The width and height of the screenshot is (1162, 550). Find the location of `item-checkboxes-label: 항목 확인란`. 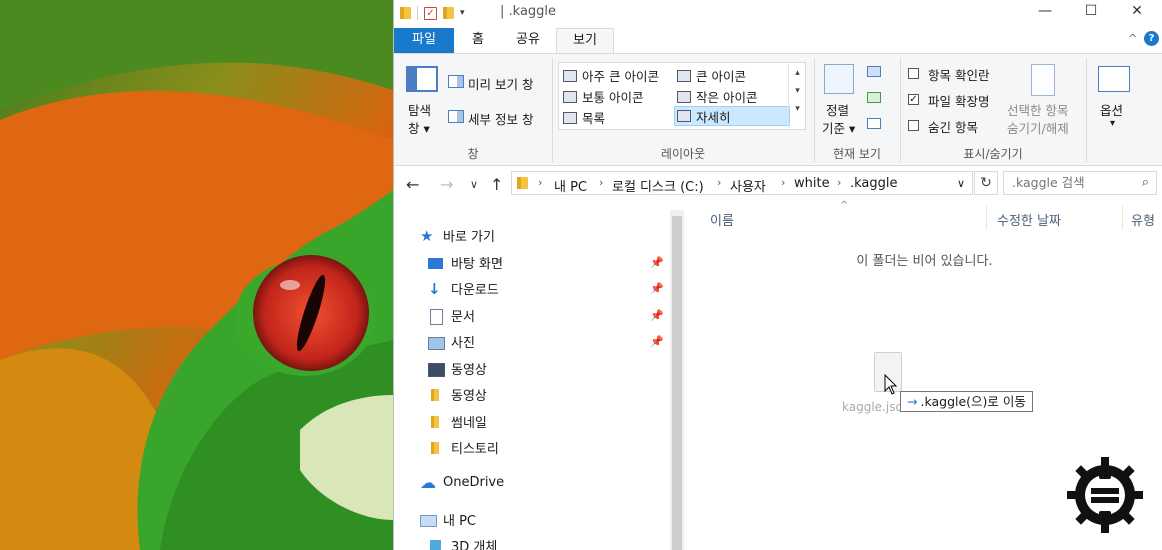

item-checkboxes-label: 항목 확인란 is located at coordinates (958, 74).